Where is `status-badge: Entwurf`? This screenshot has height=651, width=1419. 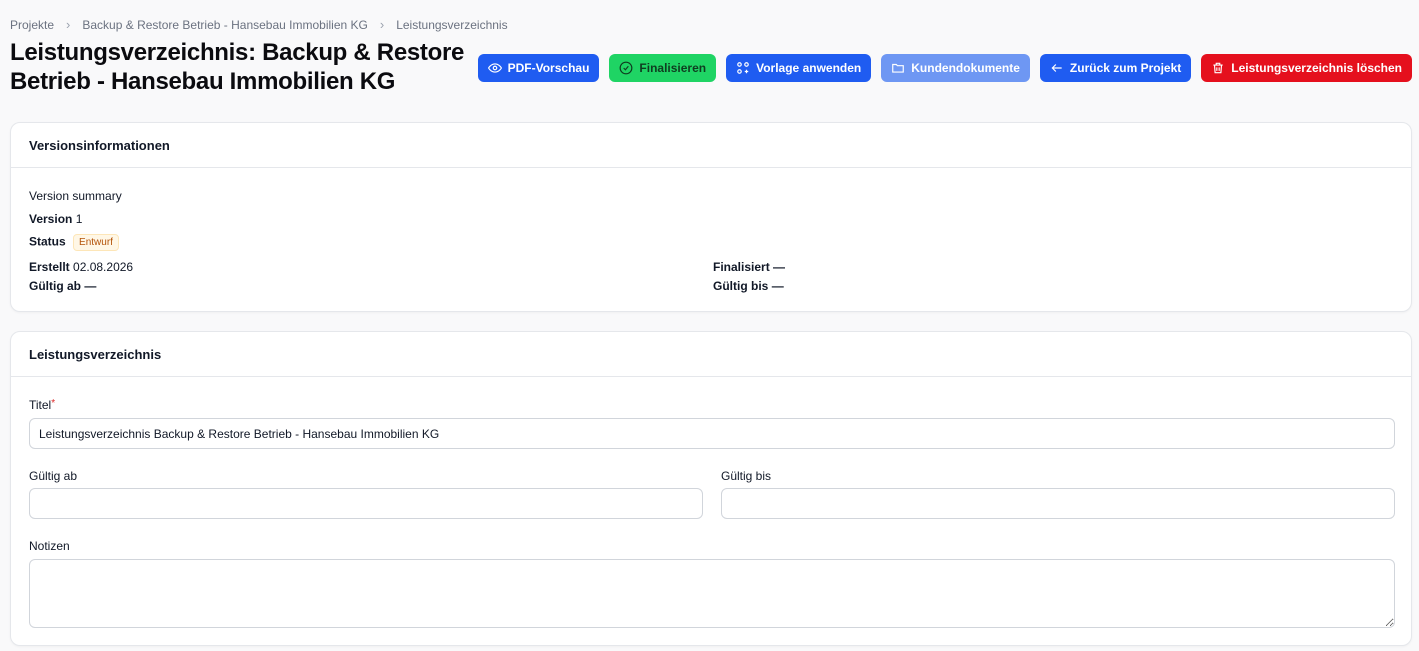
status-badge: Entwurf is located at coordinates (96, 242).